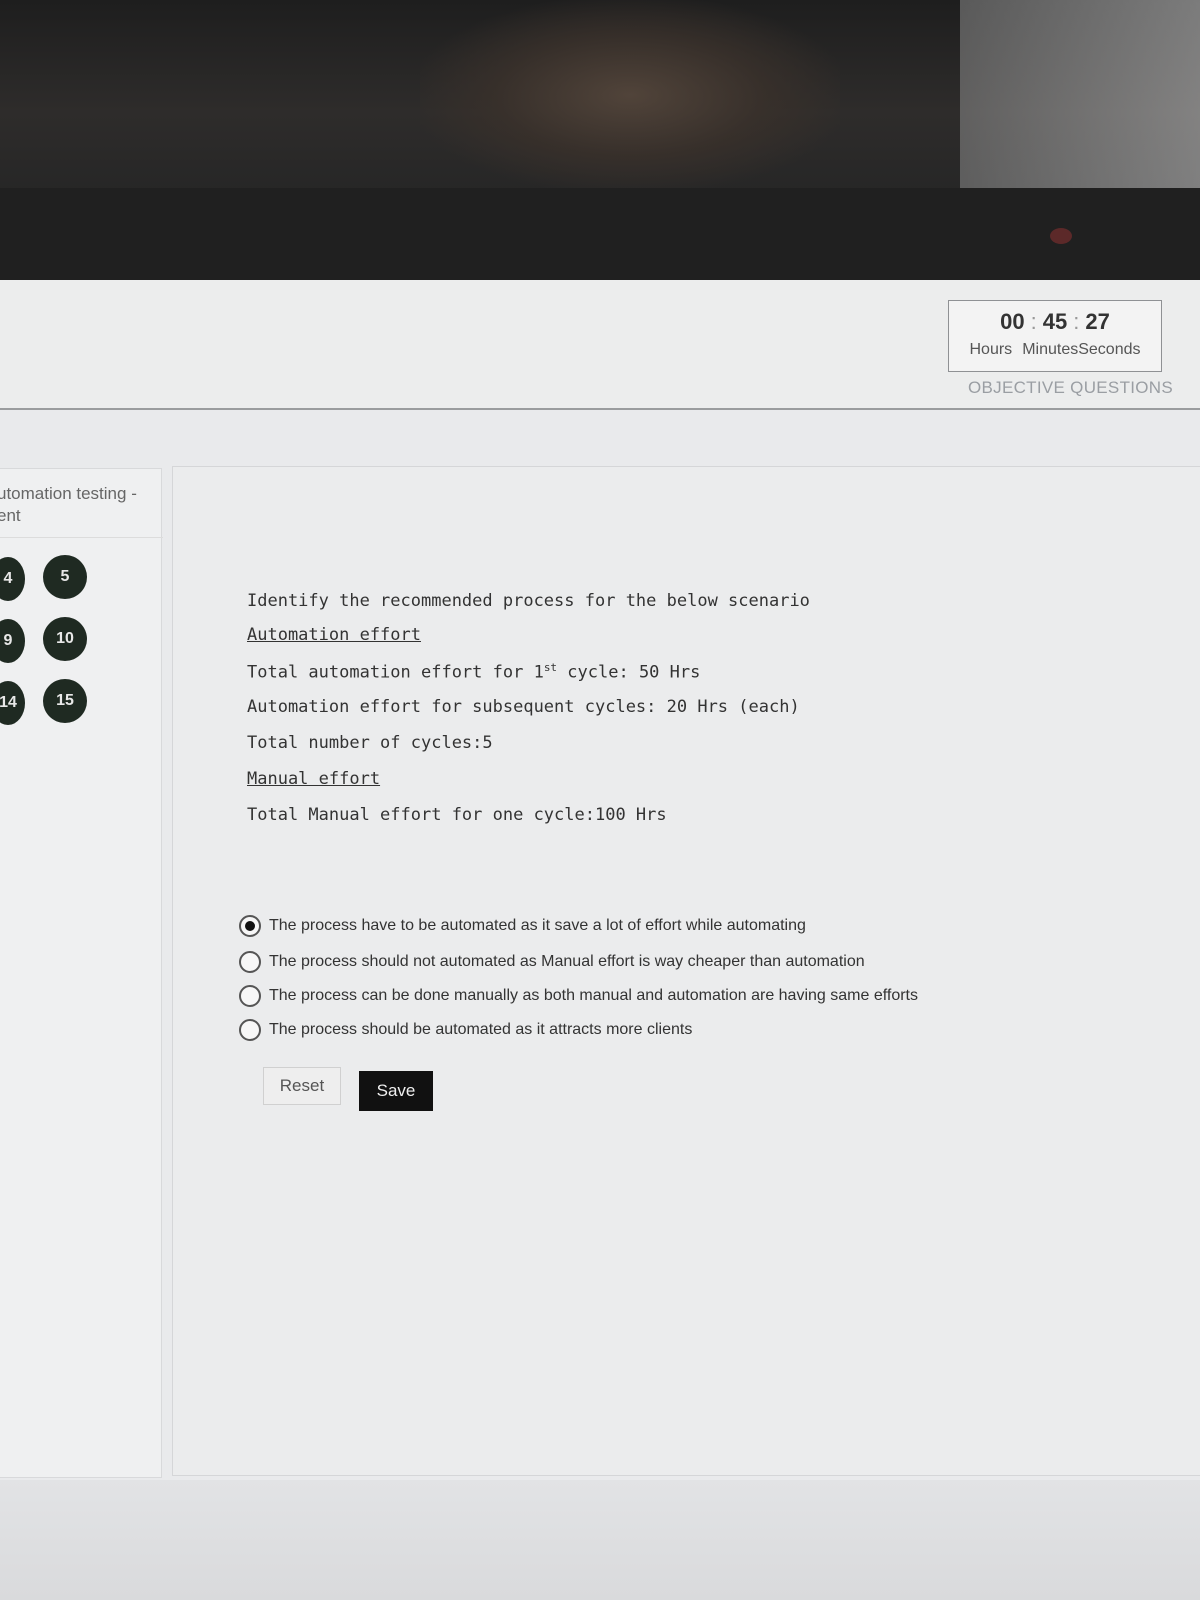 The width and height of the screenshot is (1200, 1600). I want to click on manual-effort-heading: Manual effort, so click(314, 779).